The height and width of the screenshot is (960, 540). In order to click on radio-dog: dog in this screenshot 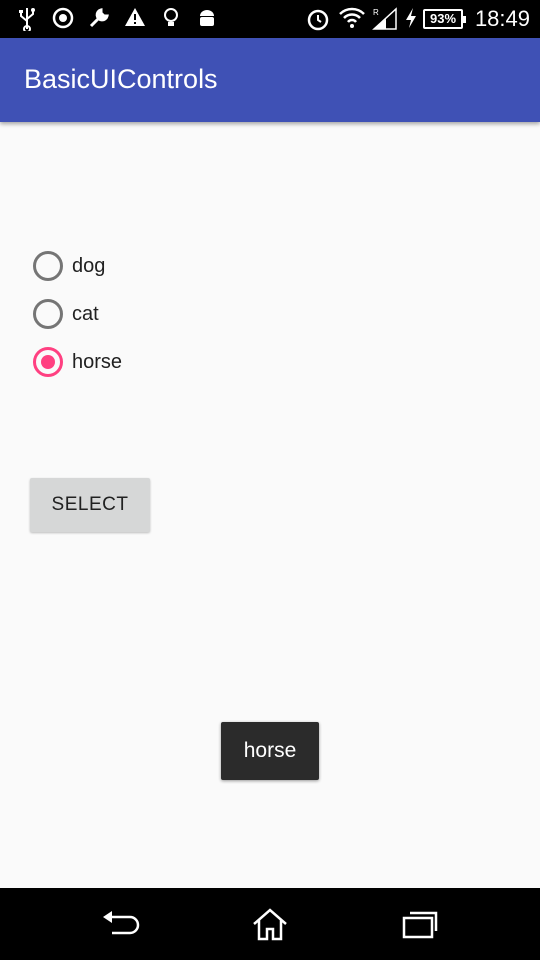, I will do `click(180, 266)`.